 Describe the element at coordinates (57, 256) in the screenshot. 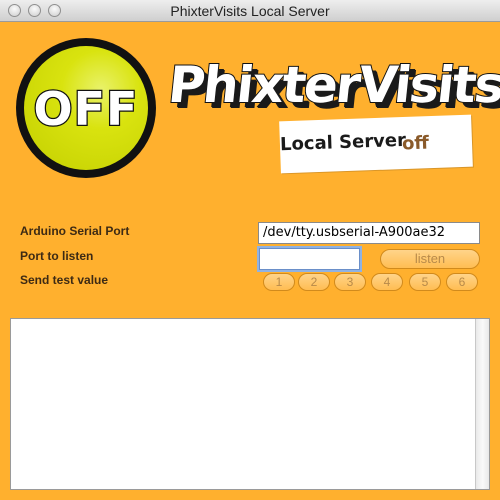

I see `listen-port-label: Port to listen` at that location.